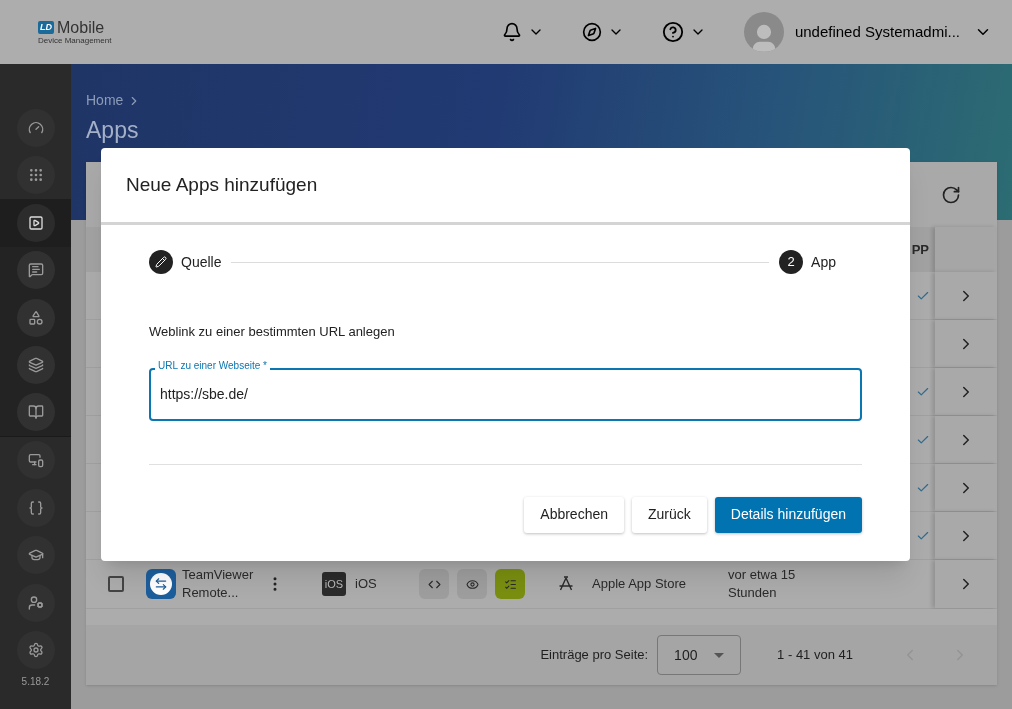 The image size is (1012, 709). Describe the element at coordinates (920, 249) in the screenshot. I see `column-header: PP` at that location.